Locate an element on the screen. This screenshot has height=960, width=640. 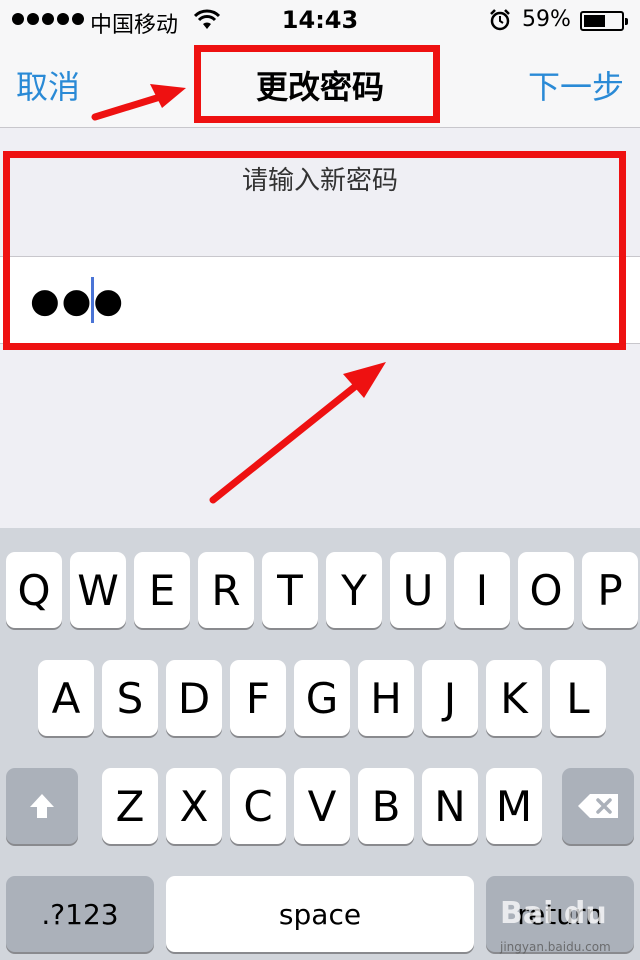
key-a: A is located at coordinates (66, 698).